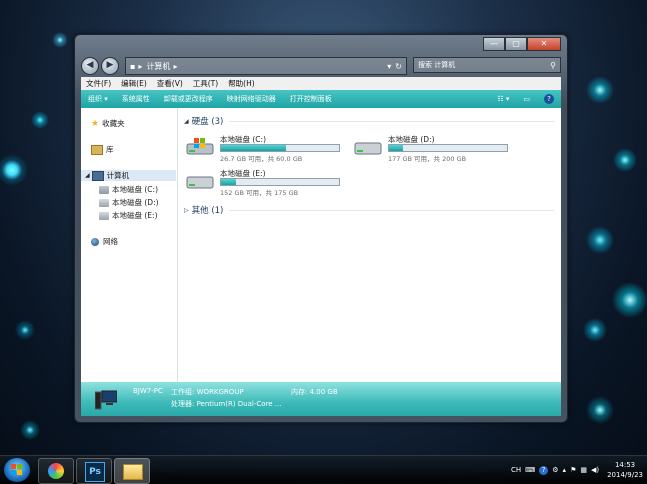 Image resolution: width=647 pixels, height=484 pixels. I want to click on ime-indicator: CH, so click(516, 470).